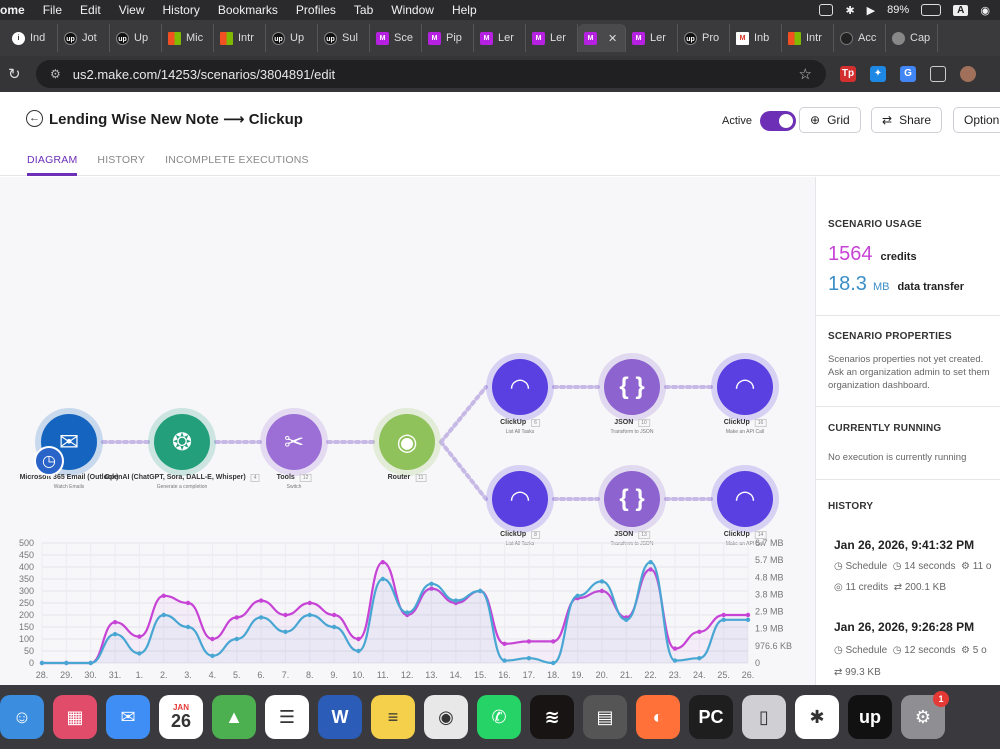  Describe the element at coordinates (499, 717) in the screenshot. I see `dock-whatsapp-icon: ✆` at that location.